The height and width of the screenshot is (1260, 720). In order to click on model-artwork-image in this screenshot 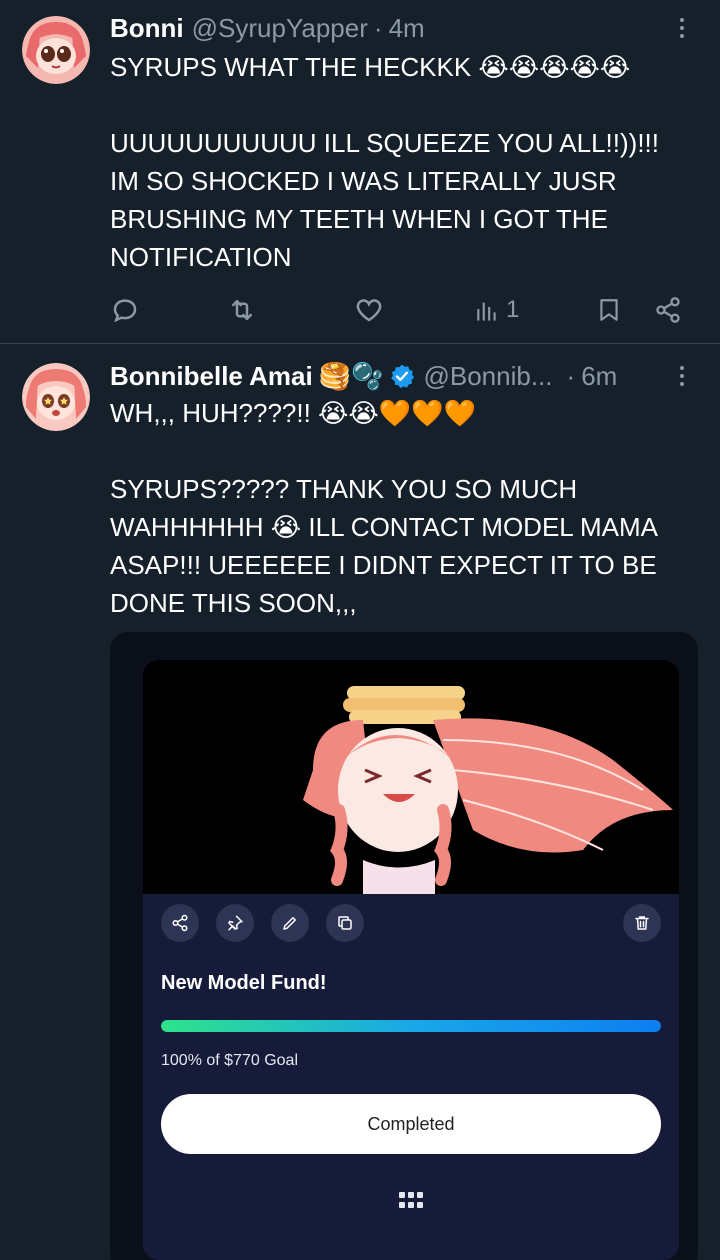, I will do `click(411, 777)`.